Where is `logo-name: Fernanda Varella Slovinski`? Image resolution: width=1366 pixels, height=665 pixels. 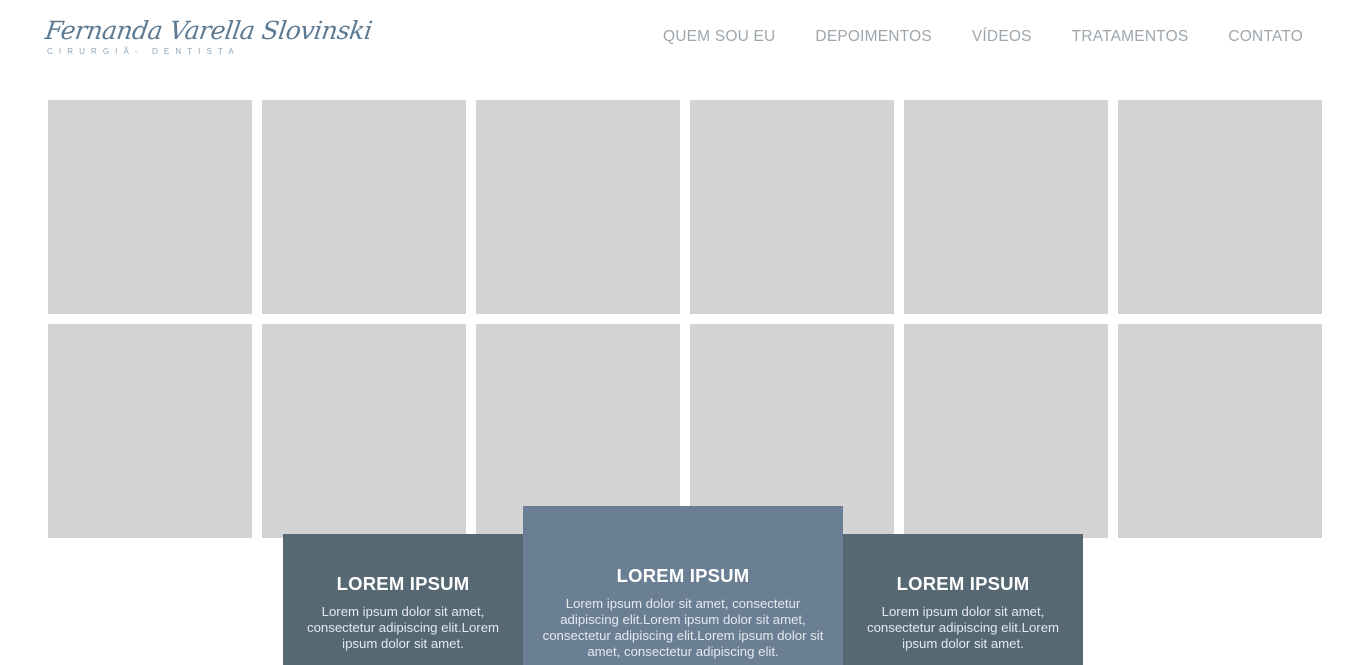
logo-name: Fernanda Varella Slovinski is located at coordinates (208, 30).